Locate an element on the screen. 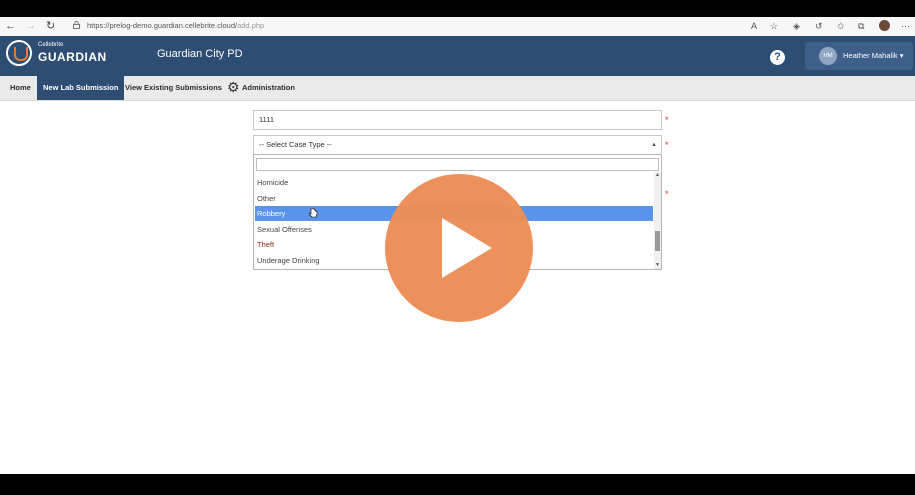 The image size is (915, 495). help-icon: ? is located at coordinates (777, 57).